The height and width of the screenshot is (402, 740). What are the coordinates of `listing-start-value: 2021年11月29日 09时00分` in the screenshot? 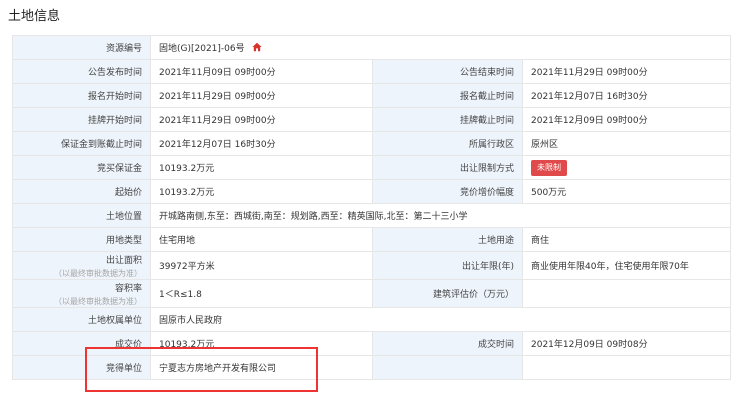 It's located at (261, 119).